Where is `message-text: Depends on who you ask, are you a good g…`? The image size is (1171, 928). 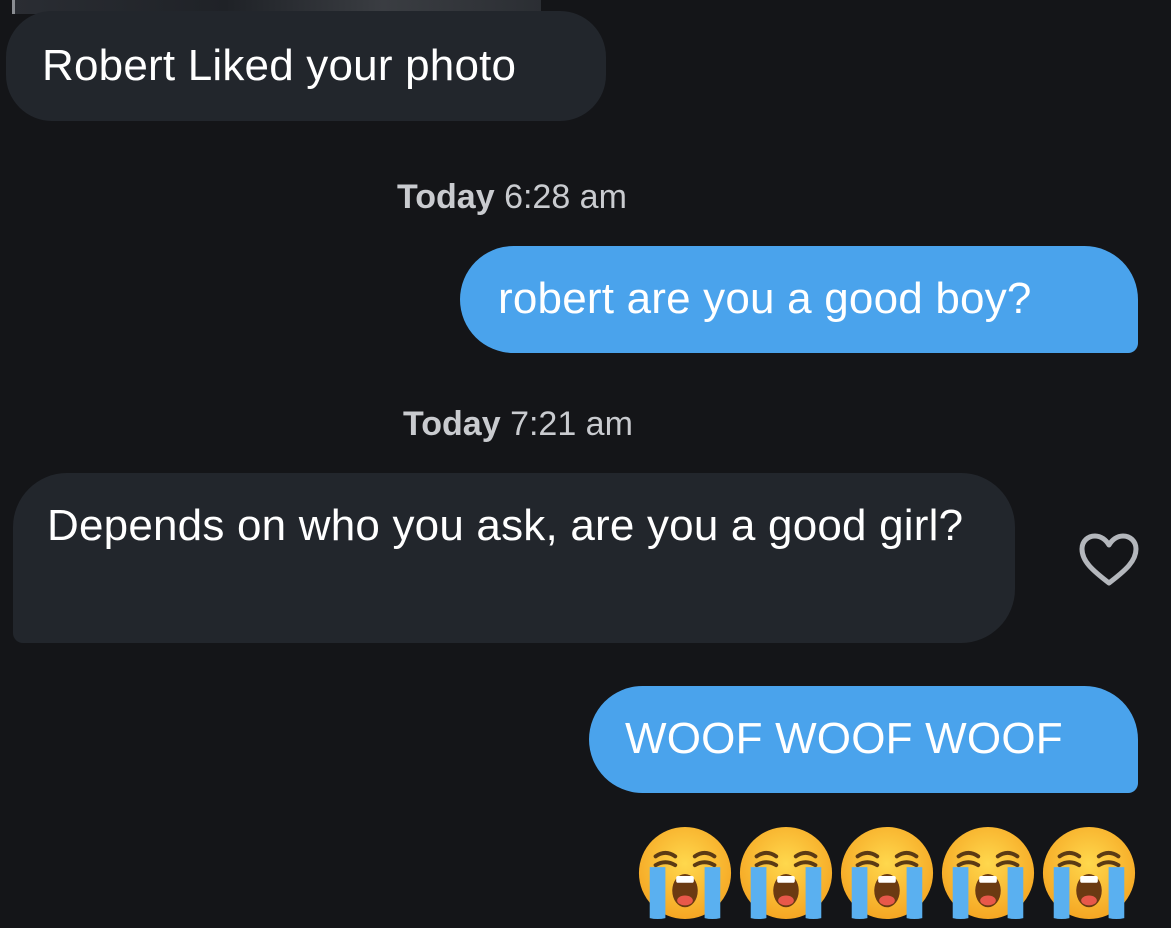 message-text: Depends on who you ask, are you a good g… is located at coordinates (505, 525).